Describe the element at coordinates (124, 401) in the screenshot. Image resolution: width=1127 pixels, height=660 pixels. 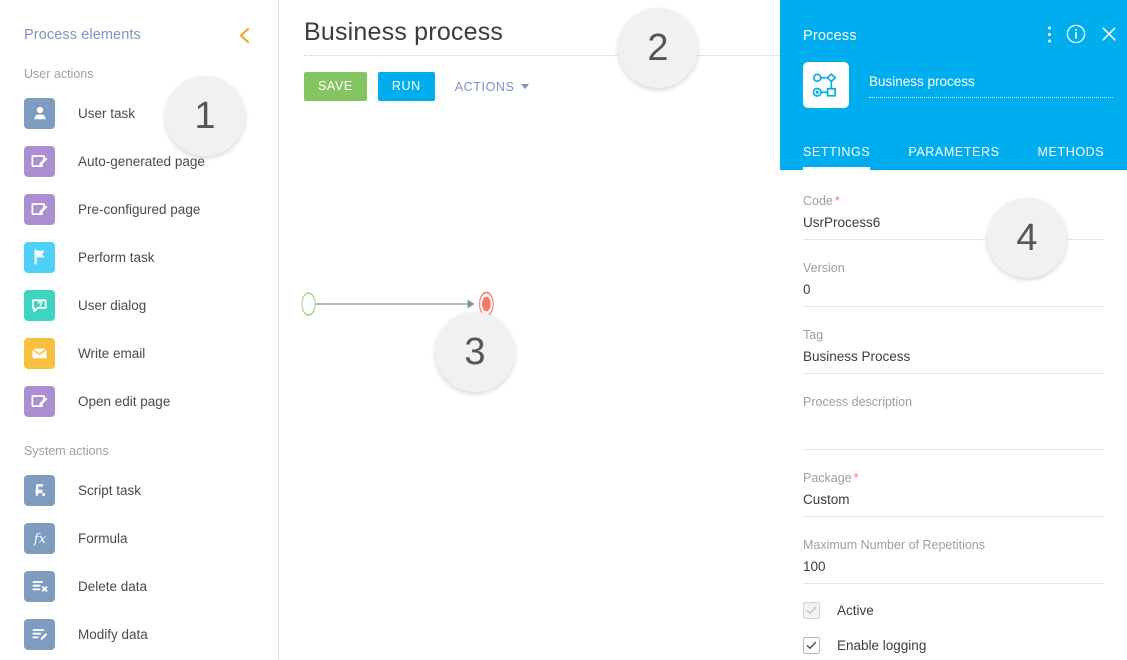
I see `sidebar-item-label: Open edit page` at that location.